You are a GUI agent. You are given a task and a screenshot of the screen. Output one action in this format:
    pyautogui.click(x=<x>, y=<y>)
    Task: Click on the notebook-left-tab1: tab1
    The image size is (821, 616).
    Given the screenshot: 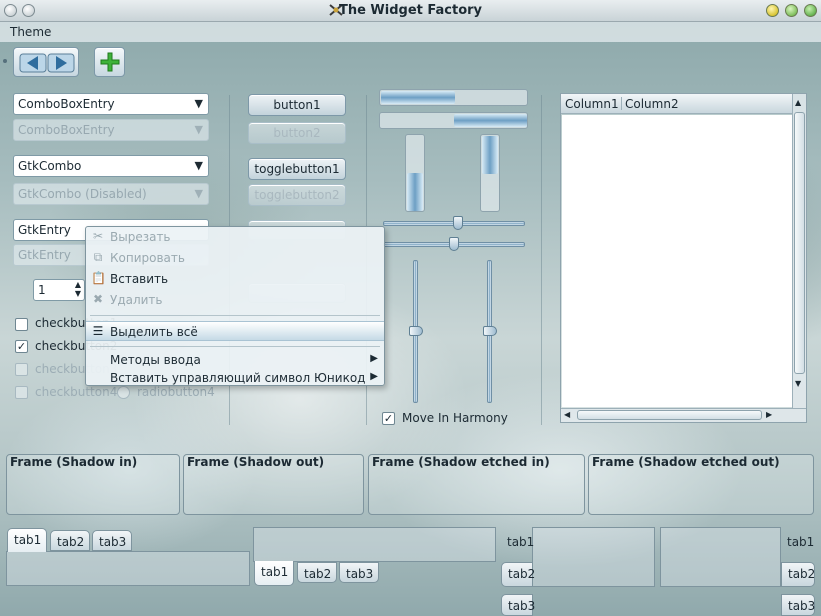 What is the action you would take?
    pyautogui.click(x=517, y=543)
    